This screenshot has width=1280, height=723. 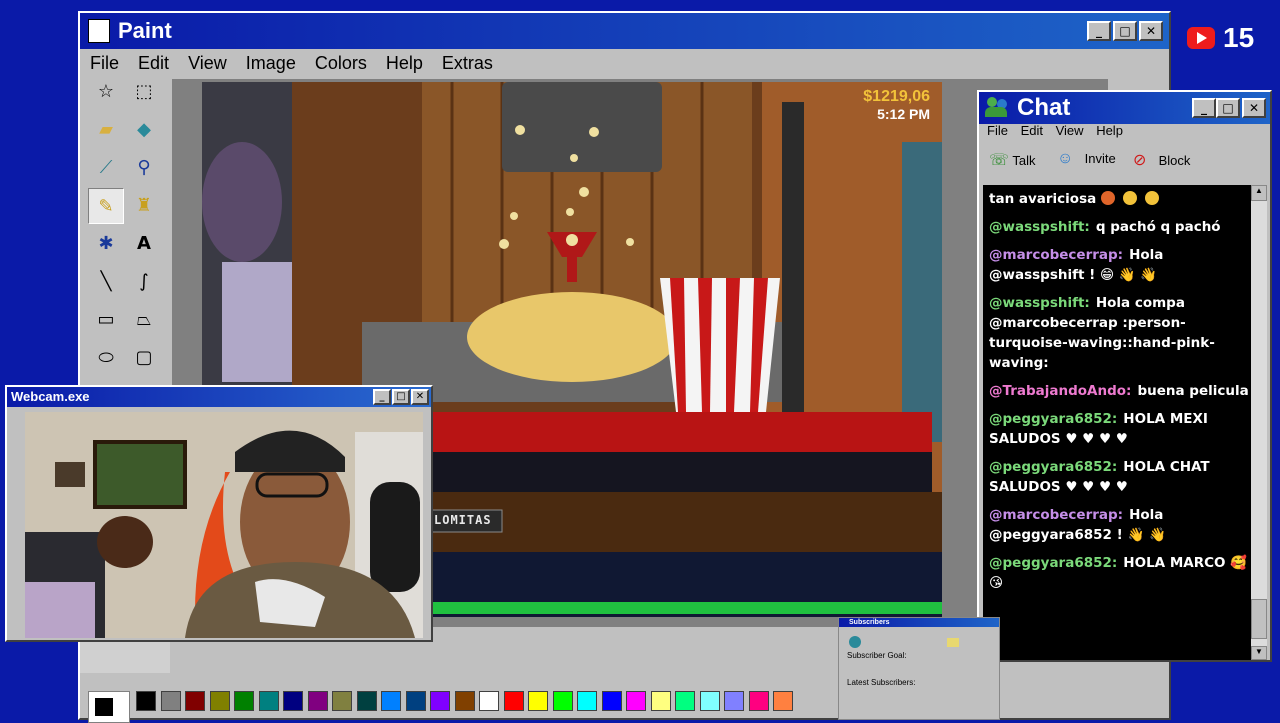 What do you see at coordinates (1174, 160) in the screenshot?
I see `block-label: Block` at bounding box center [1174, 160].